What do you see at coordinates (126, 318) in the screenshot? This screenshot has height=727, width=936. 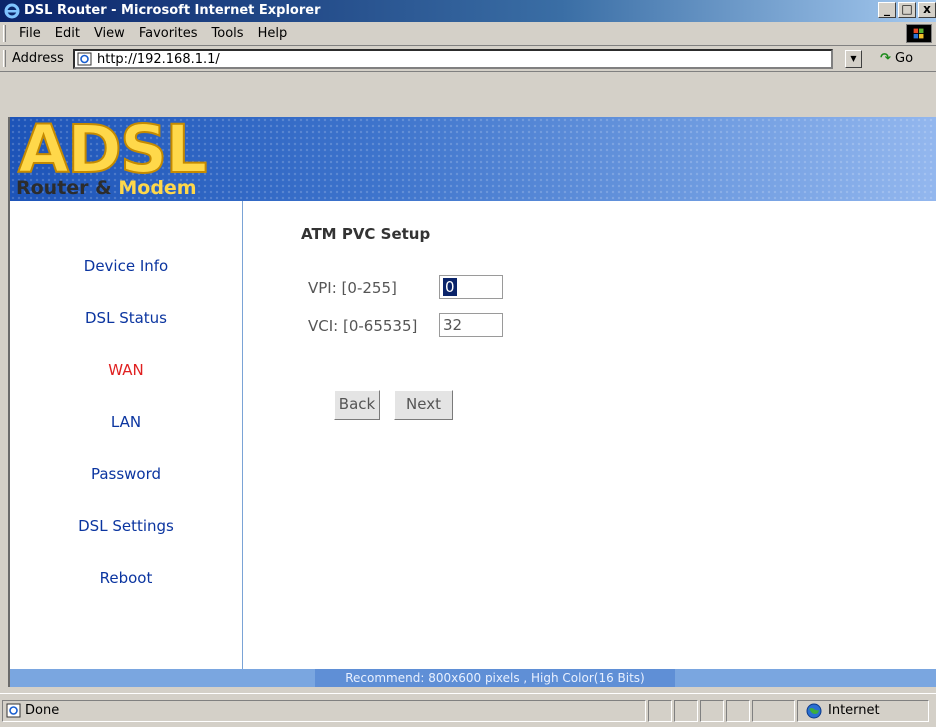 I see `sidebar-item-dsl-status: DSL Status` at bounding box center [126, 318].